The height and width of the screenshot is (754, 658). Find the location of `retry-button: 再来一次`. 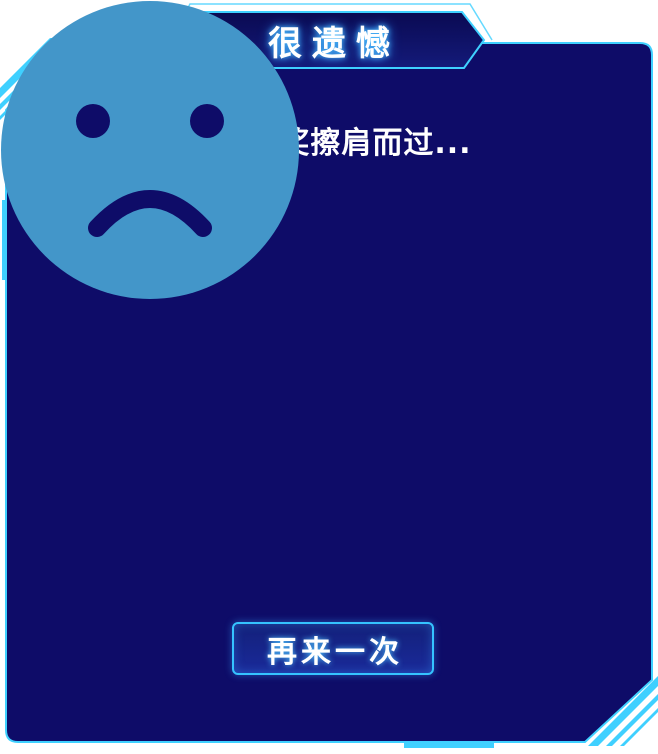

retry-button: 再来一次 is located at coordinates (333, 648).